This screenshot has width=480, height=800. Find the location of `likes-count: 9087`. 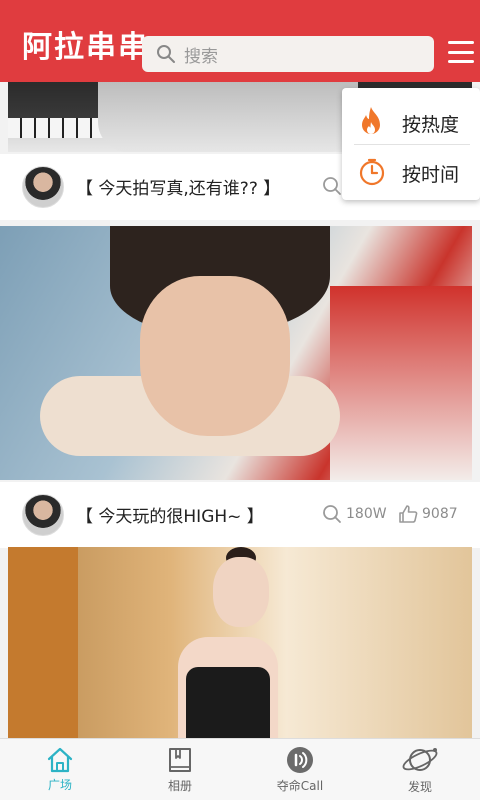

likes-count: 9087 is located at coordinates (440, 514).